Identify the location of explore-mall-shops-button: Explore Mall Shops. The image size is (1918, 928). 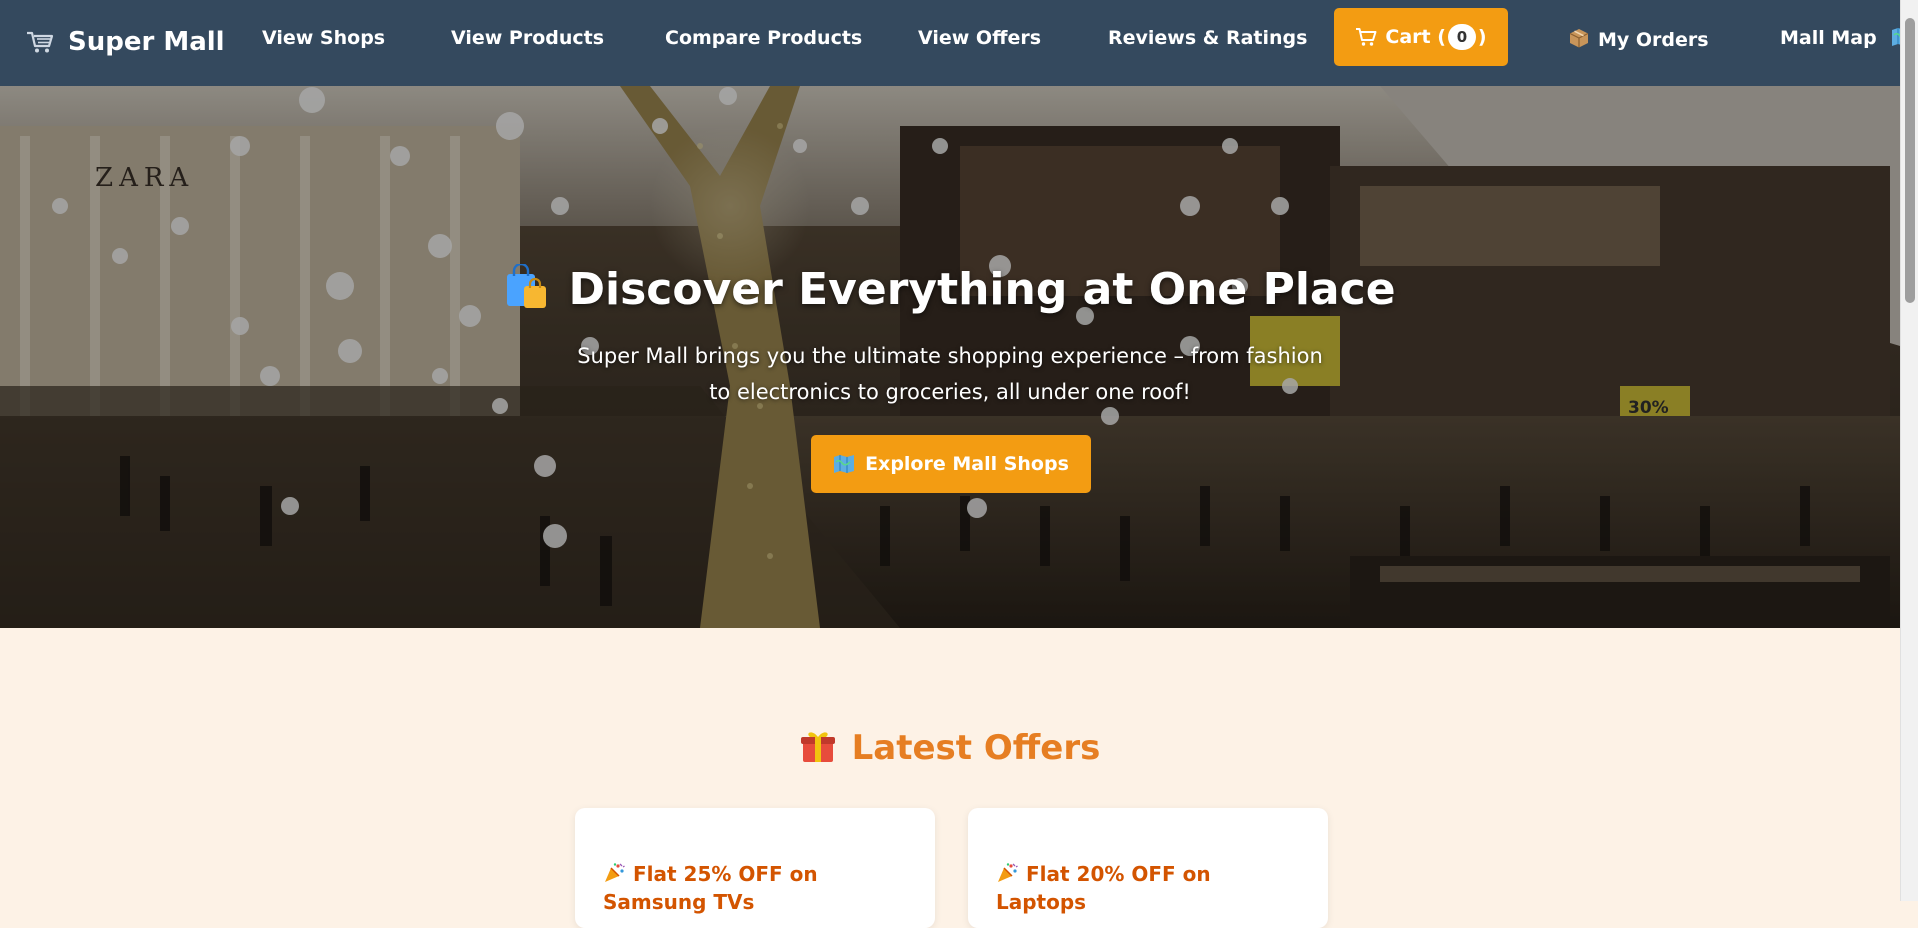
(951, 464).